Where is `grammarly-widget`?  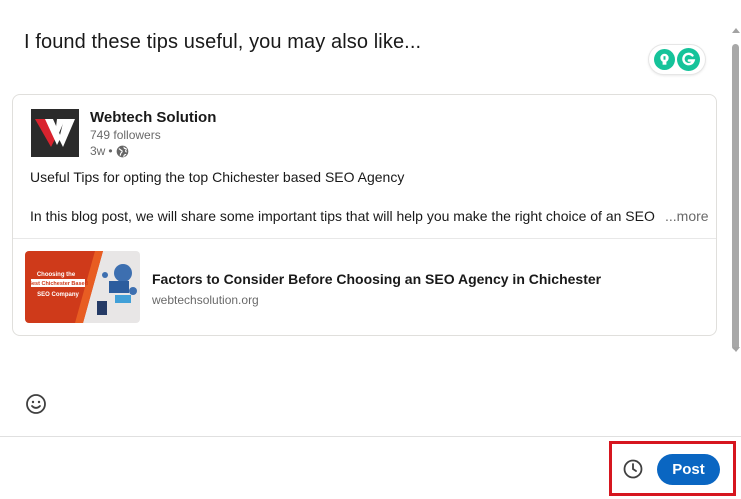 grammarly-widget is located at coordinates (677, 59).